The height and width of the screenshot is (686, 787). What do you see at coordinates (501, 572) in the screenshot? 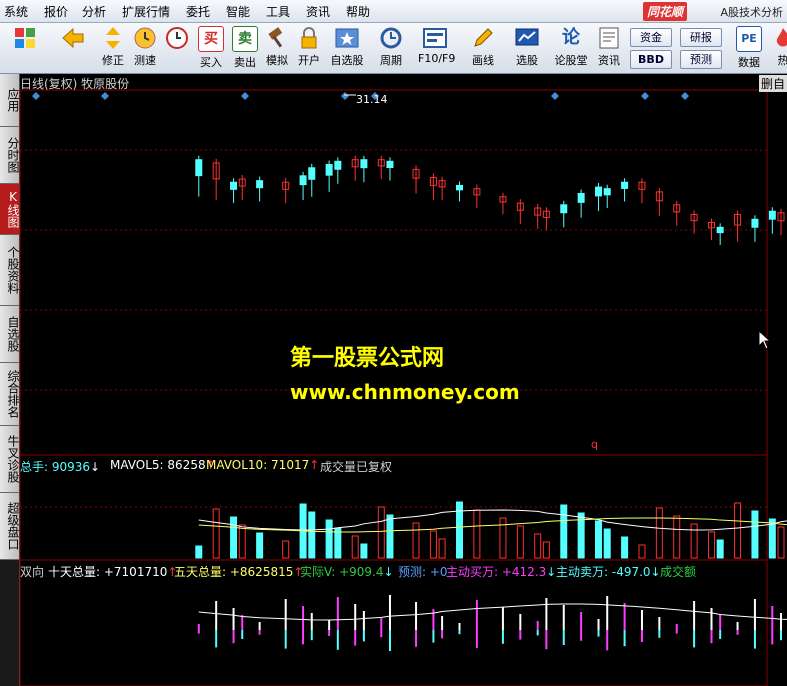
I see `bottom-buy: 主动买万: +412.3↓` at bounding box center [501, 572].